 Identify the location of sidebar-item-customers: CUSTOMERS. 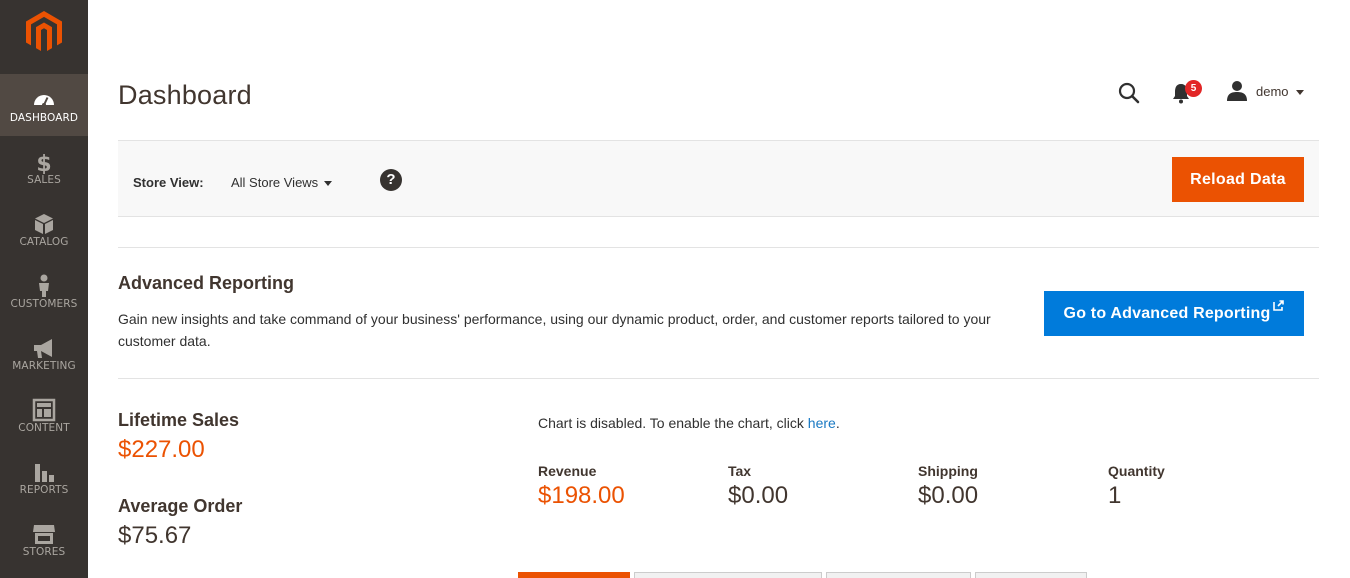
(44, 291).